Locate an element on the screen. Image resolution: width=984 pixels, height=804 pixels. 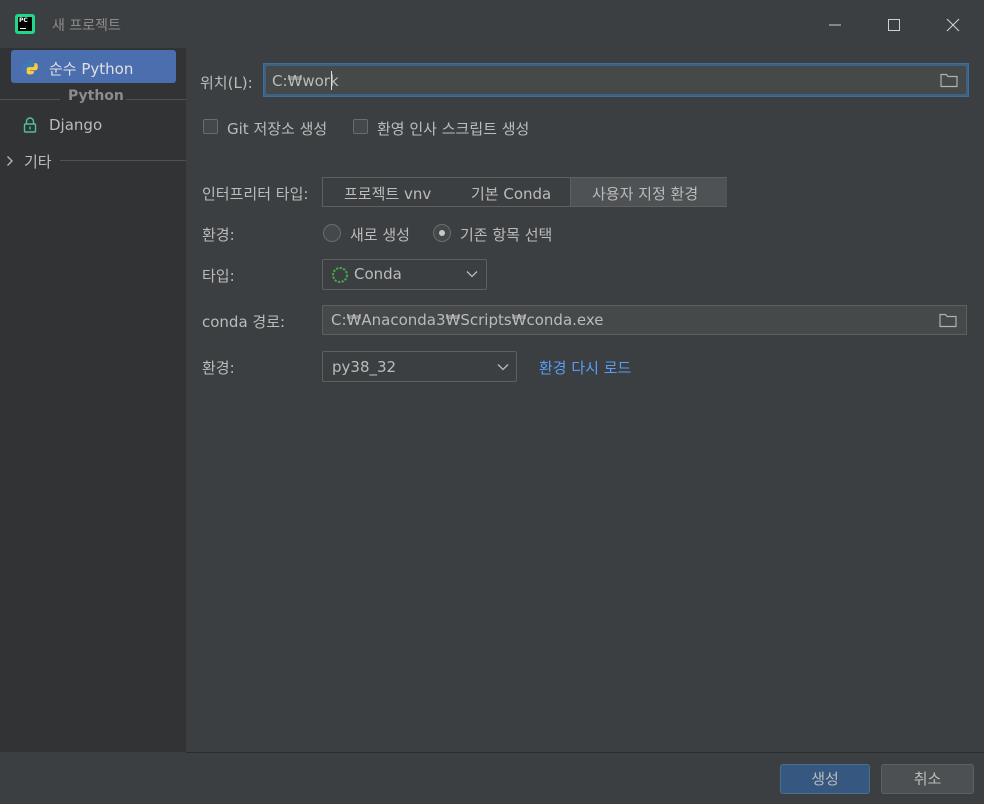
new-environment-label: 새로 생성 is located at coordinates (380, 235).